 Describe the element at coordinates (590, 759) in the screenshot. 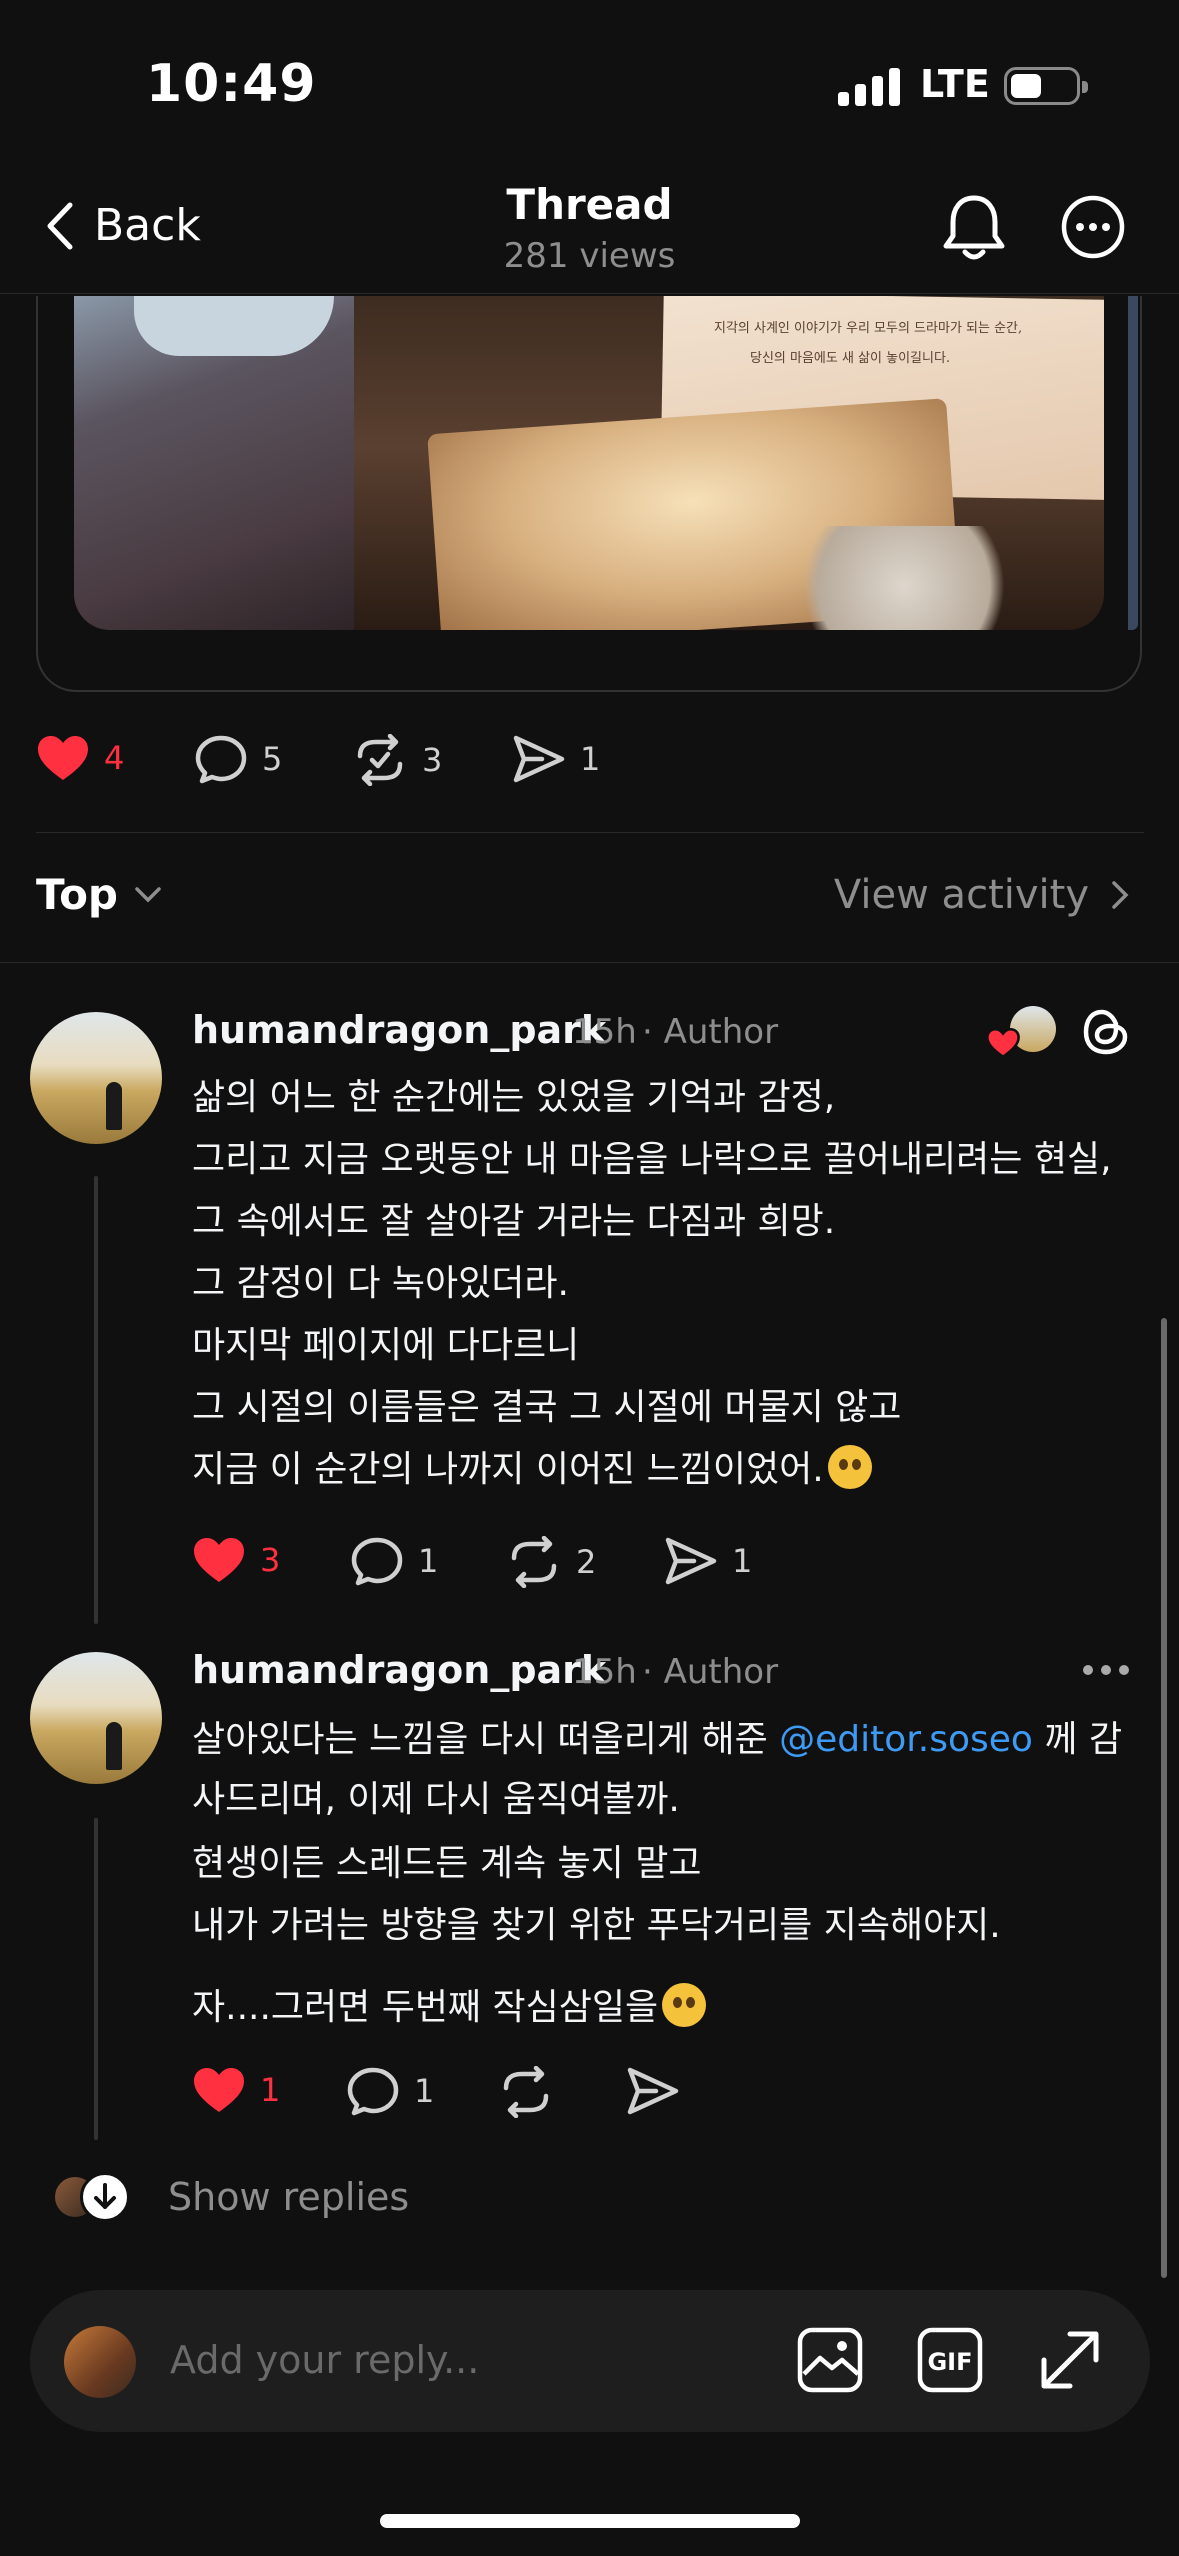

I see `post-share-count: 1` at that location.